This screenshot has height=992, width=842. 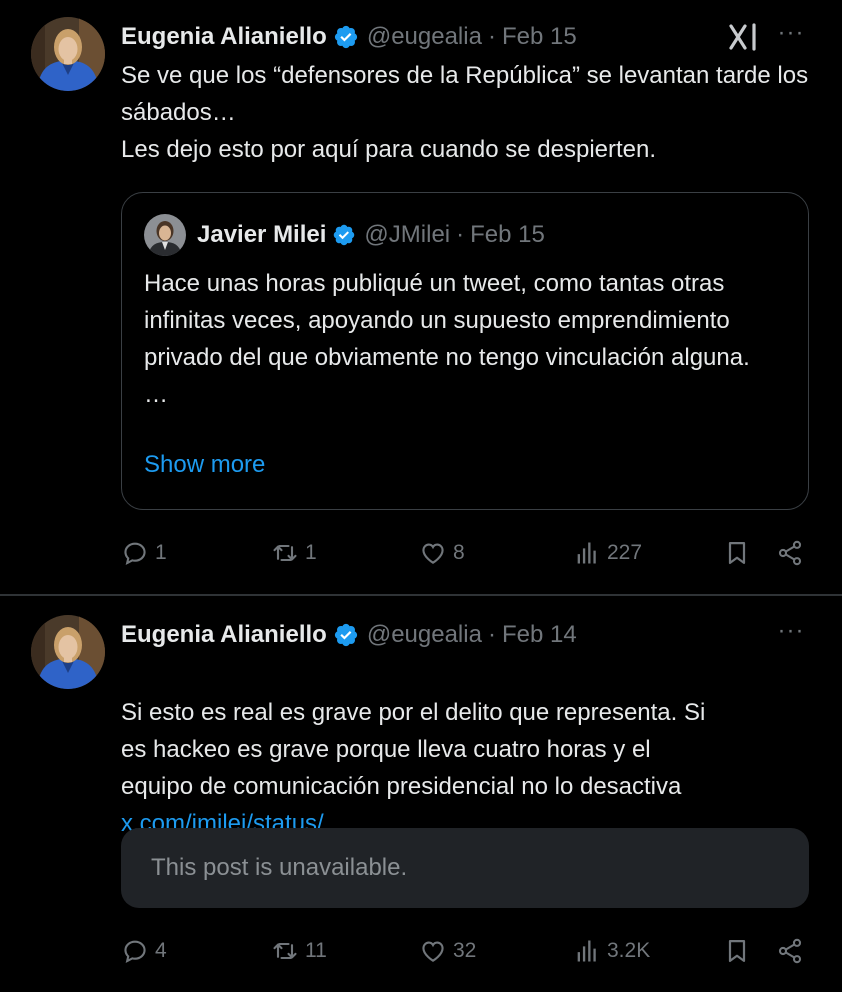 I want to click on reply-count: 4, so click(x=161, y=950).